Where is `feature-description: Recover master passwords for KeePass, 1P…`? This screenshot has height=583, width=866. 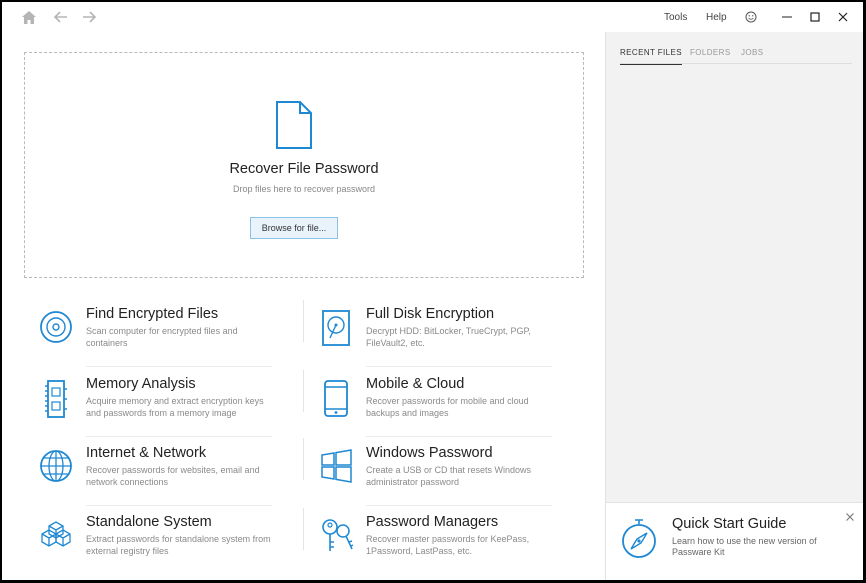 feature-description: Recover master passwords for KeePass, 1P… is located at coordinates (448, 545).